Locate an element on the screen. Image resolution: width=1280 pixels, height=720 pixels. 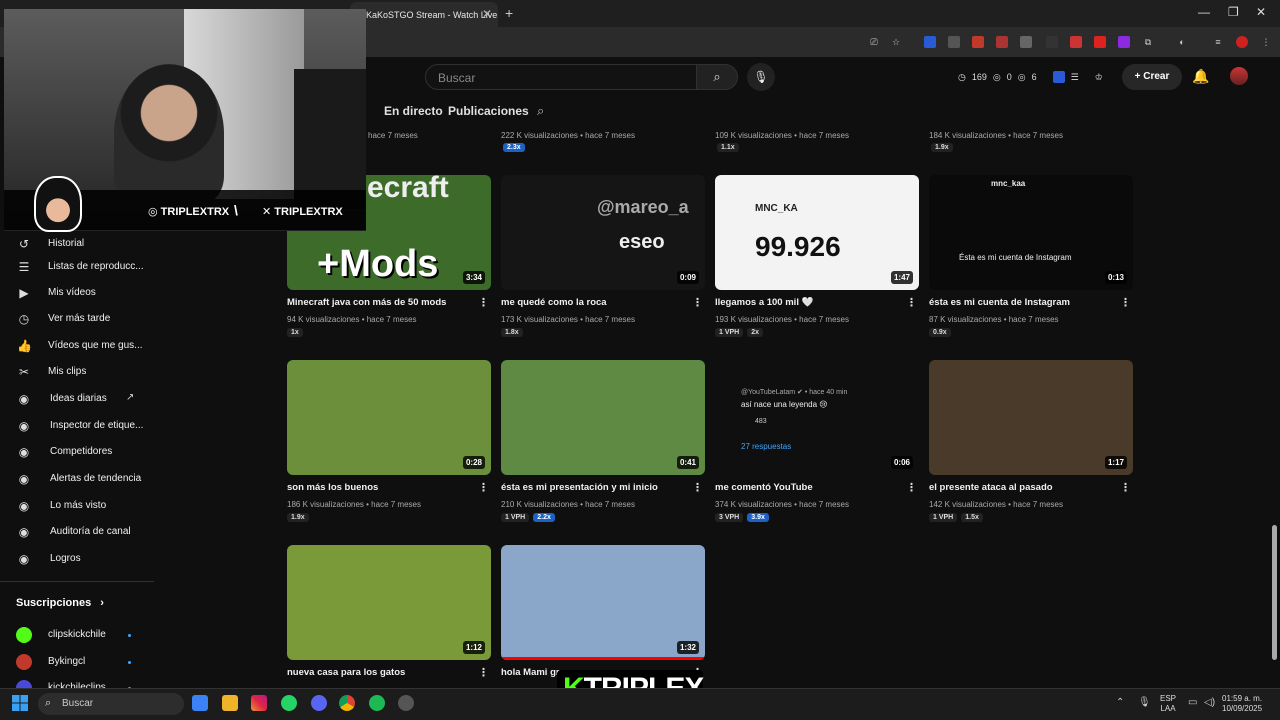
video-title: llegamos a 100 mil 🤍 is located at coordinates (805, 302).